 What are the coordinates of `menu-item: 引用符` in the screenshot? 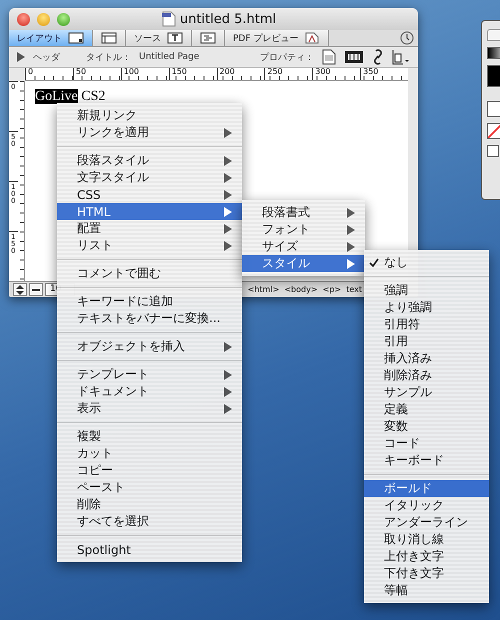 It's located at (426, 324).